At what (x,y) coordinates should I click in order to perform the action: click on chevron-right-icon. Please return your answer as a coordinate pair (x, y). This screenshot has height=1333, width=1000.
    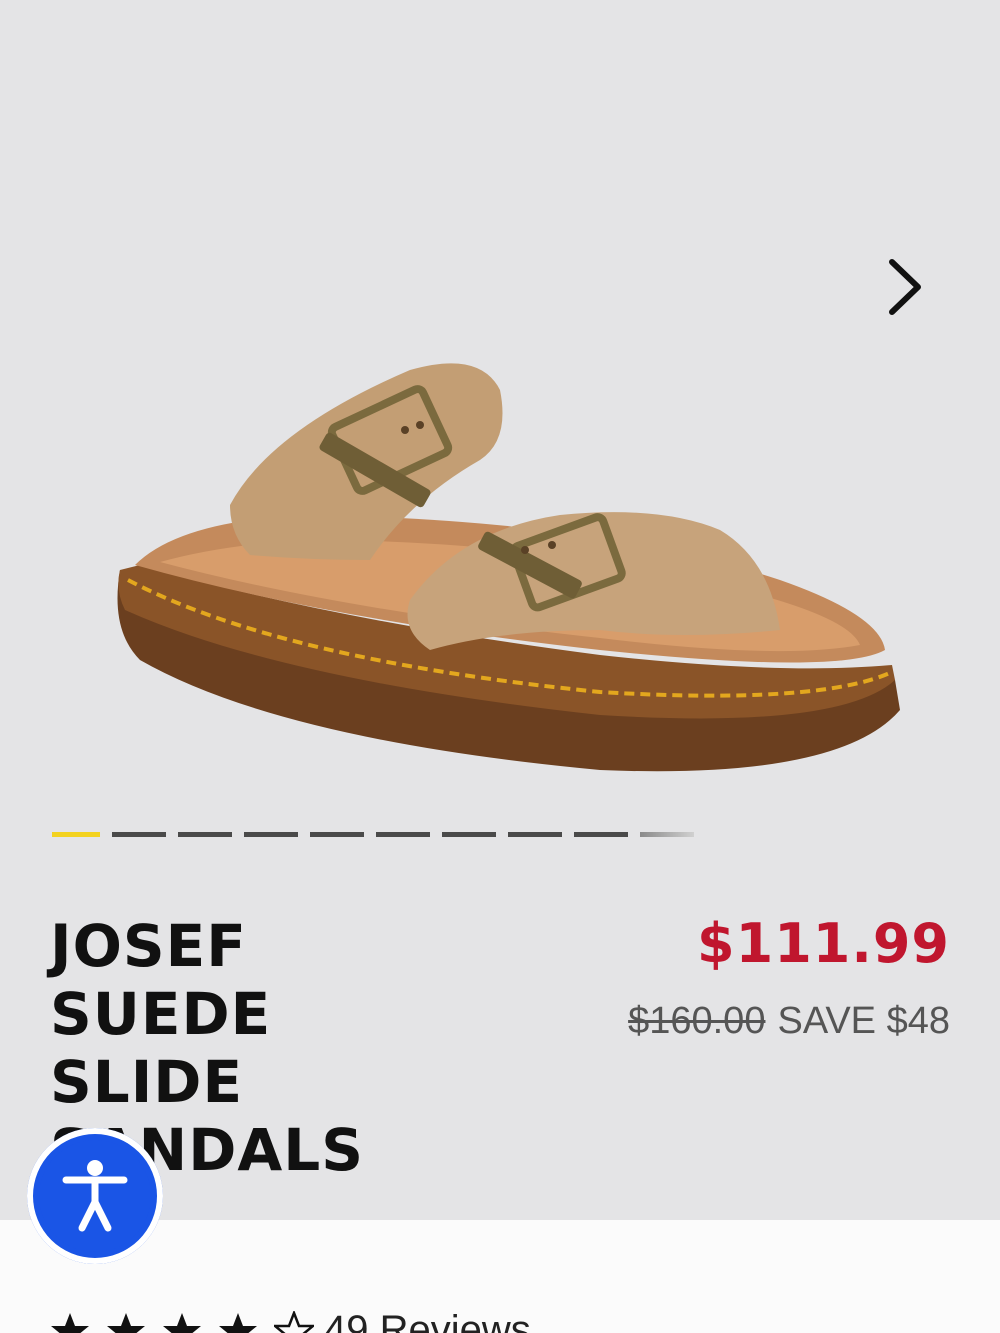
    Looking at the image, I should click on (905, 287).